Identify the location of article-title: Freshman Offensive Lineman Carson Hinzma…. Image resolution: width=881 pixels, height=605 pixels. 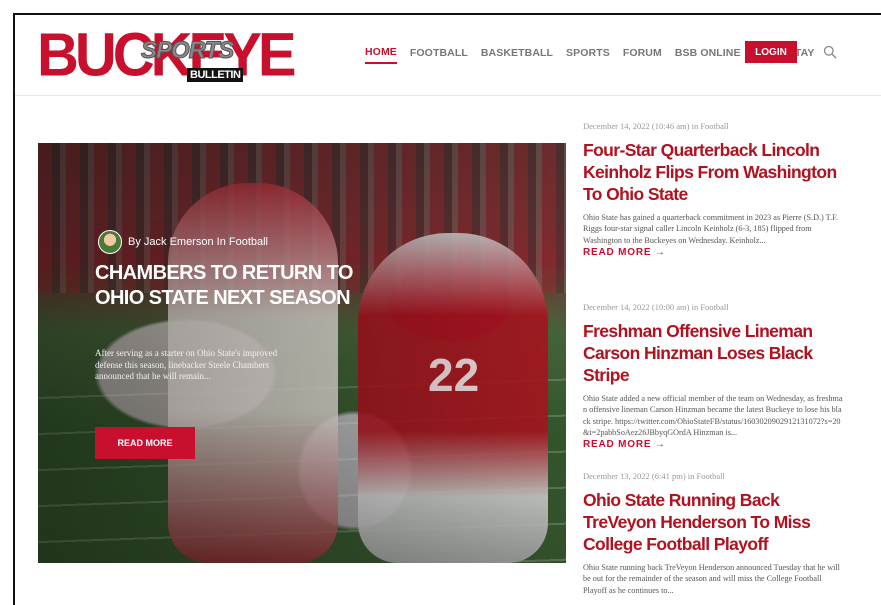
(713, 353).